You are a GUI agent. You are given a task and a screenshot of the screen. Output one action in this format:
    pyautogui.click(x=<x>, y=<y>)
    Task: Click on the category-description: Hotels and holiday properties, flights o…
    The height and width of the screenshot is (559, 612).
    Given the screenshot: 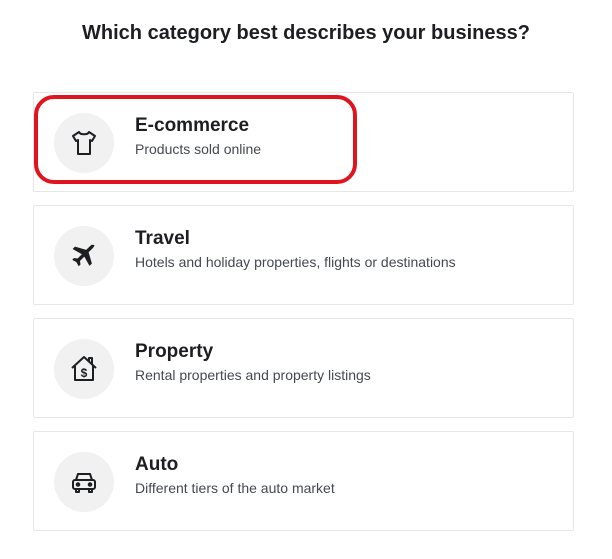 What is the action you would take?
    pyautogui.click(x=295, y=262)
    